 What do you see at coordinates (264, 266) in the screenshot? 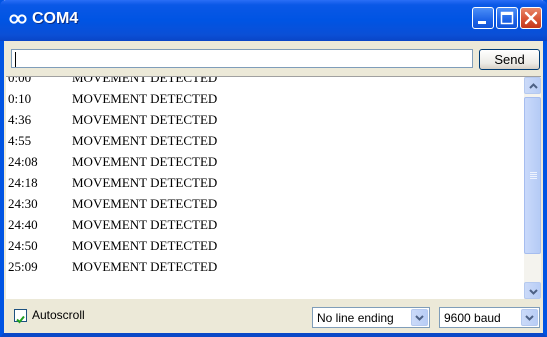
I see `log-line: 25:09 MOVEMENT DETECTED` at bounding box center [264, 266].